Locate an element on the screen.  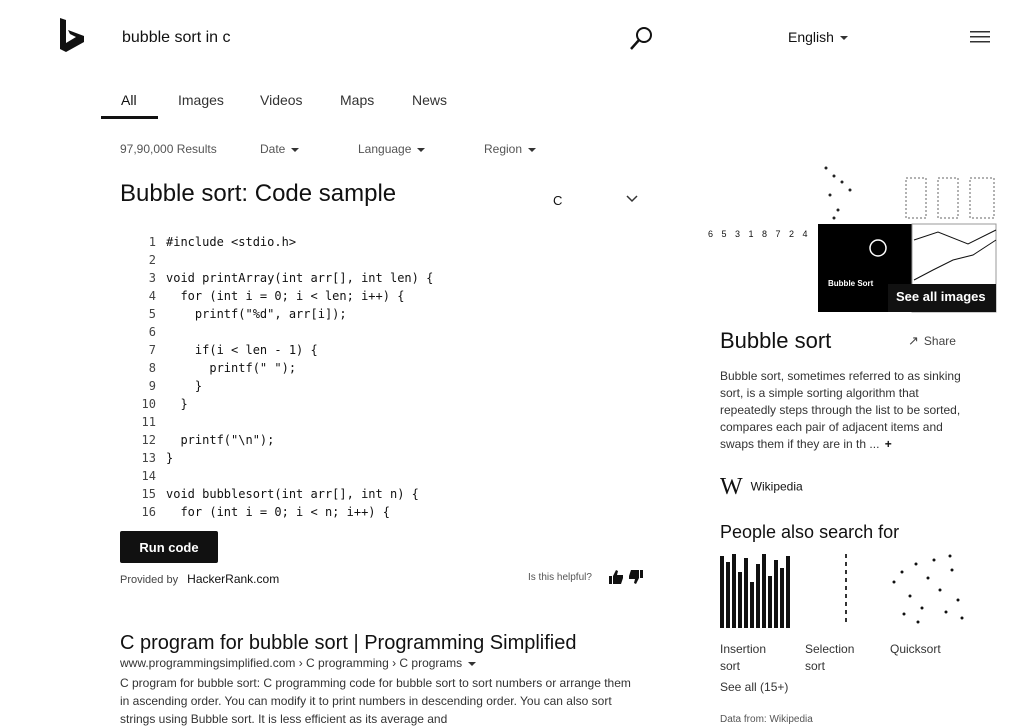
code-text: void printArray(int arr[], int len) { is located at coordinates (300, 278).